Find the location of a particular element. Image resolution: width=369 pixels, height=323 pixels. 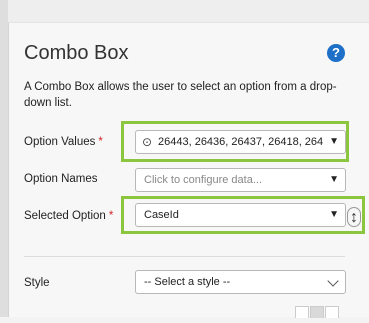

chevron-down-icon is located at coordinates (333, 281).